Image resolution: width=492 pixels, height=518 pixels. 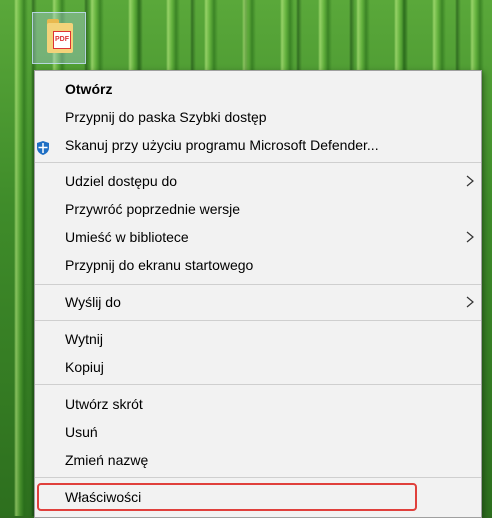 I want to click on menu-item-pin-quick-access: Przypnij do paska Szybki dostęp, so click(x=258, y=117).